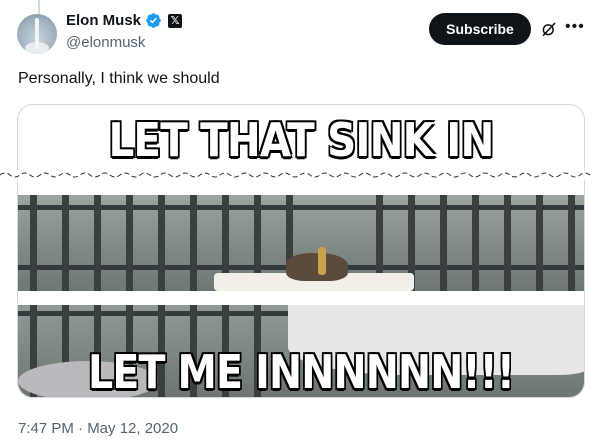  I want to click on avatar, so click(37, 34).